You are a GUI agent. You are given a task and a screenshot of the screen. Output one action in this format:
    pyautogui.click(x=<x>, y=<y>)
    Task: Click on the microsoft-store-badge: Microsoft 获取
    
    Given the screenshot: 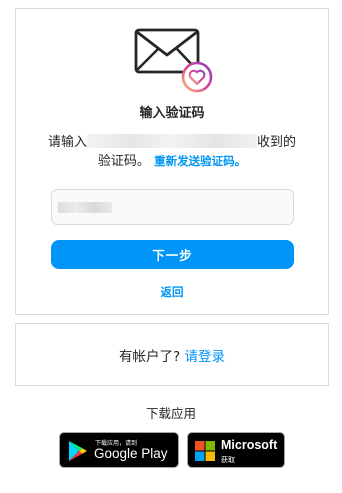 What is the action you would take?
    pyautogui.click(x=236, y=450)
    